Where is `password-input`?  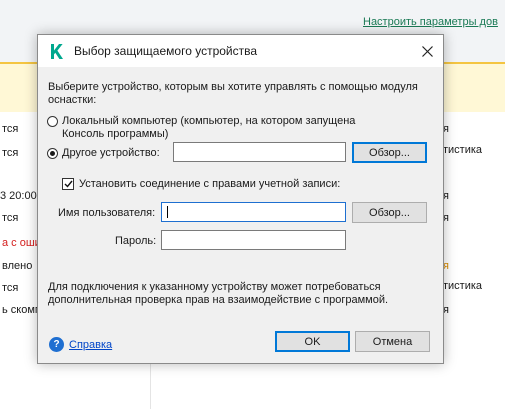
password-input is located at coordinates (253, 240).